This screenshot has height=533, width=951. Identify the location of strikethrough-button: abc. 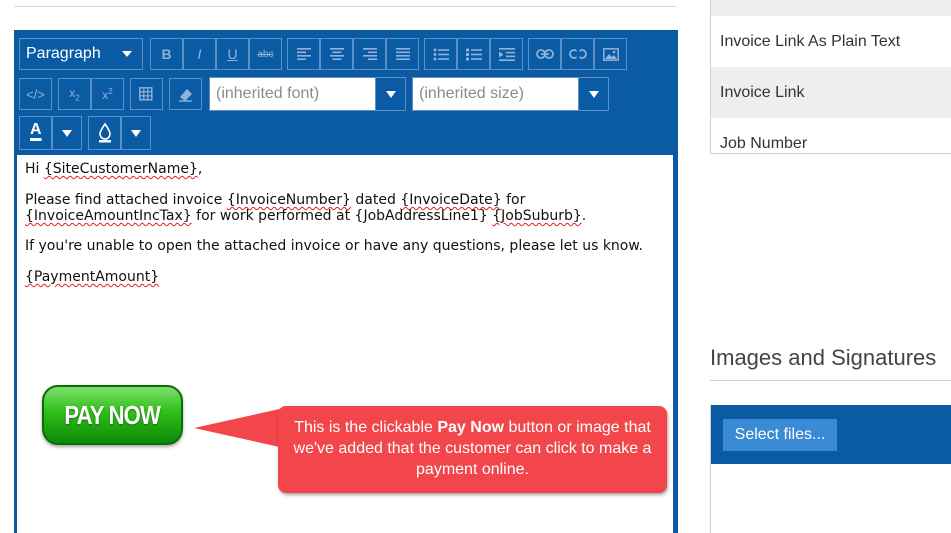
(265, 54).